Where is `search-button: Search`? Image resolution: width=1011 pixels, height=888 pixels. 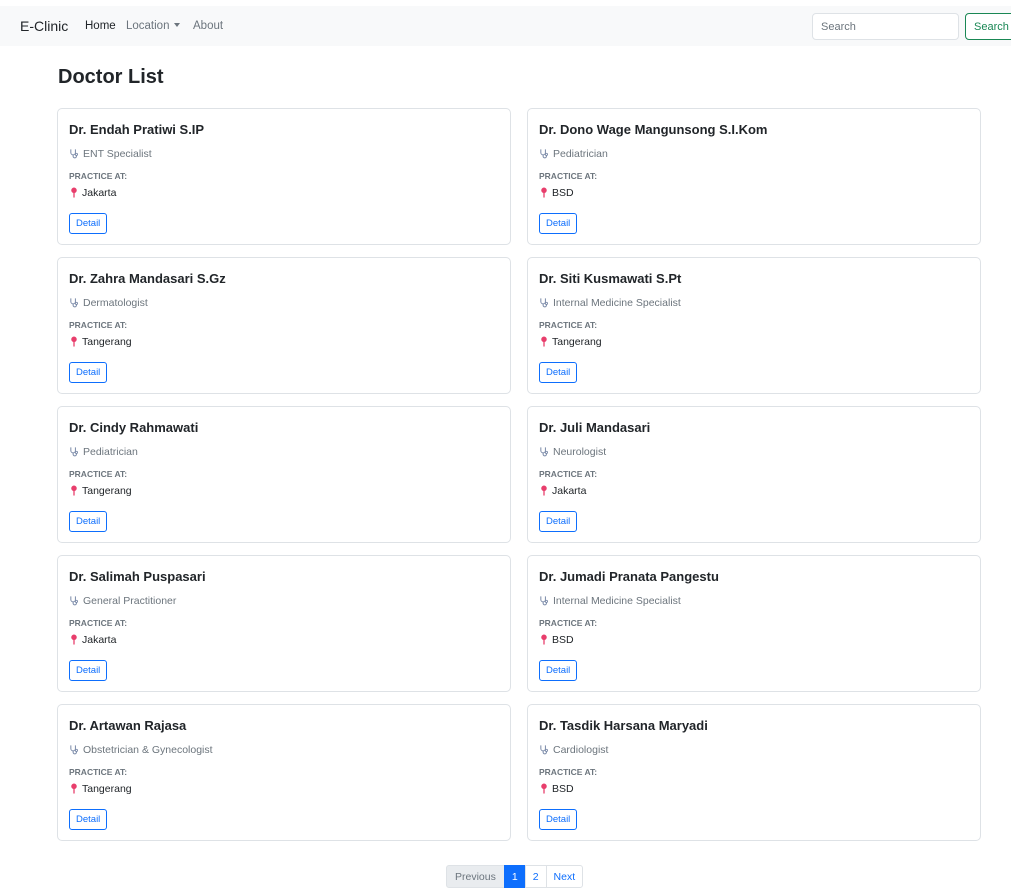
search-button: Search is located at coordinates (988, 26).